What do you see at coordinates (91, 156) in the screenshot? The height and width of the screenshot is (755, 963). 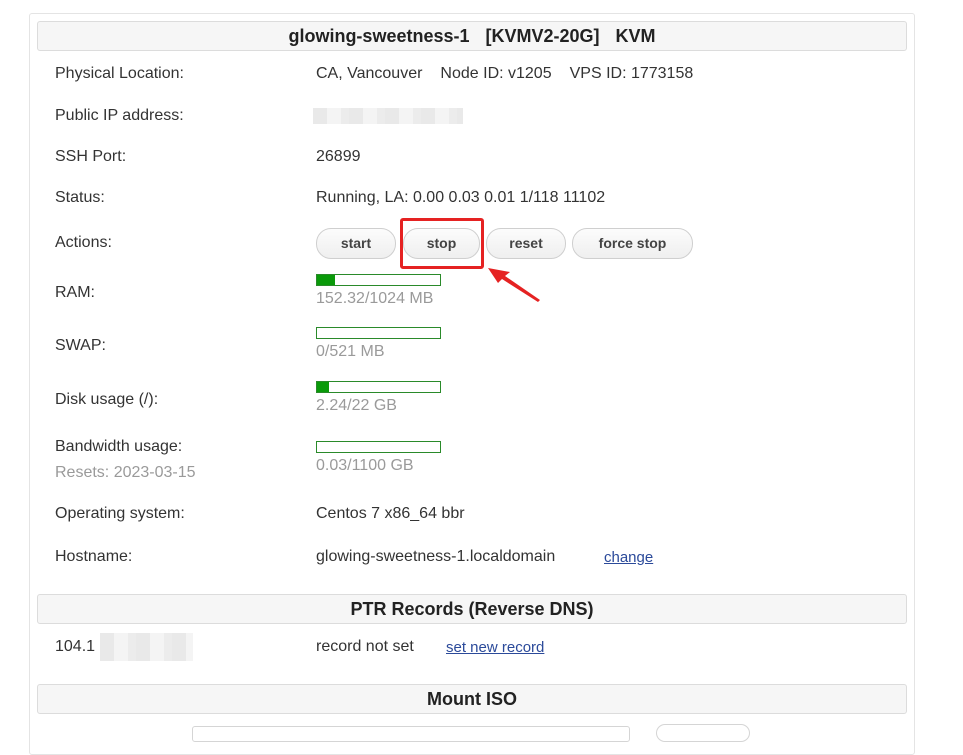 I see `ssh-port-label: SSH Port:` at bounding box center [91, 156].